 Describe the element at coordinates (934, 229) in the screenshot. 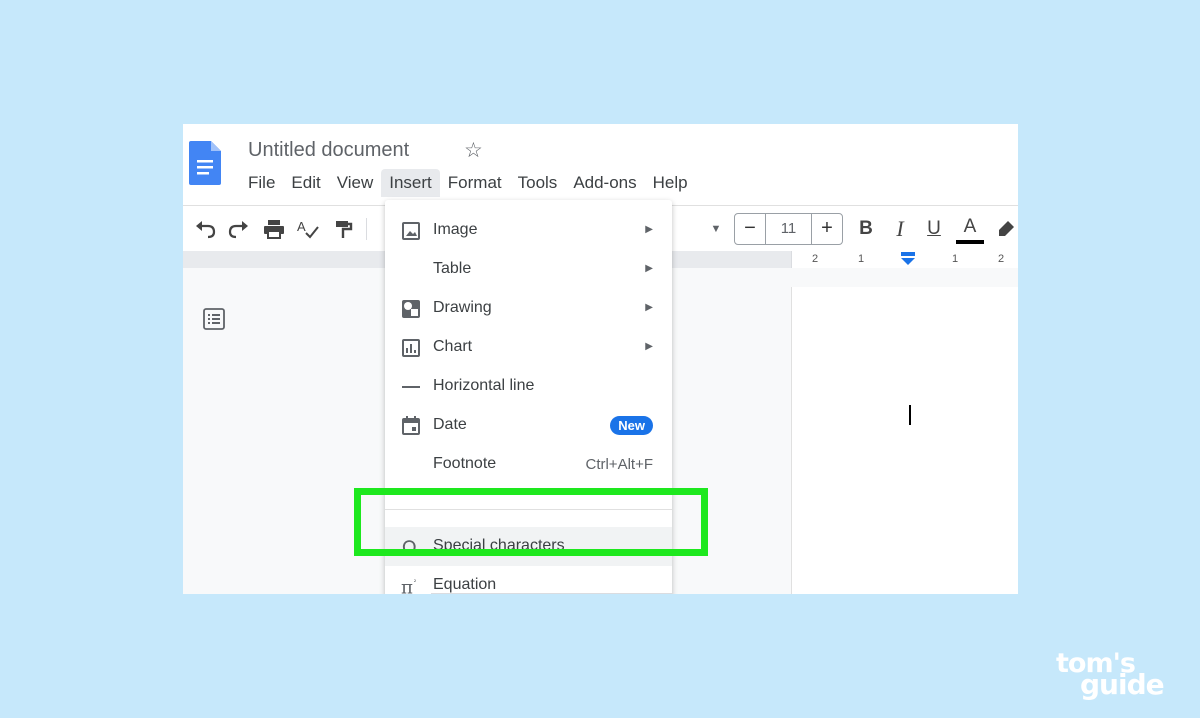

I see `underline-button: U` at that location.